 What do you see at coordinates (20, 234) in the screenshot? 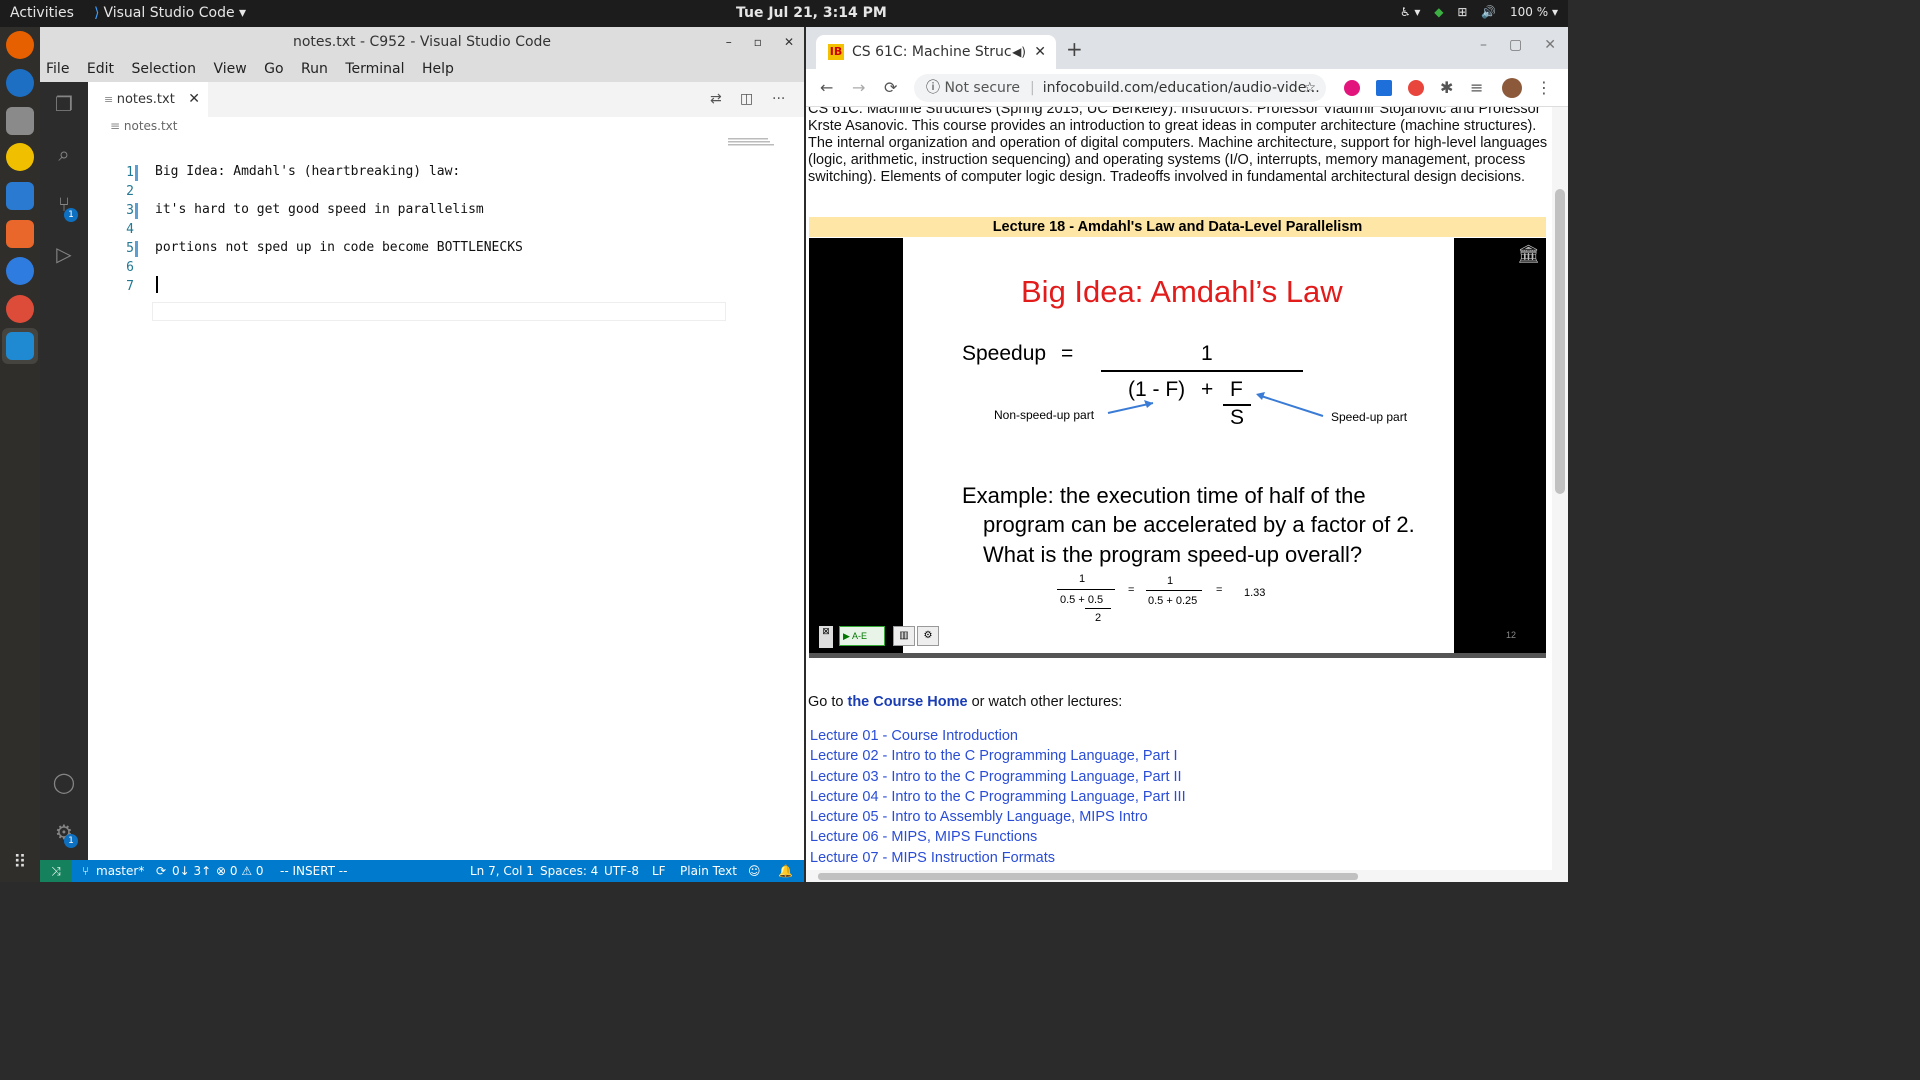
I see `software-center-icon` at bounding box center [20, 234].